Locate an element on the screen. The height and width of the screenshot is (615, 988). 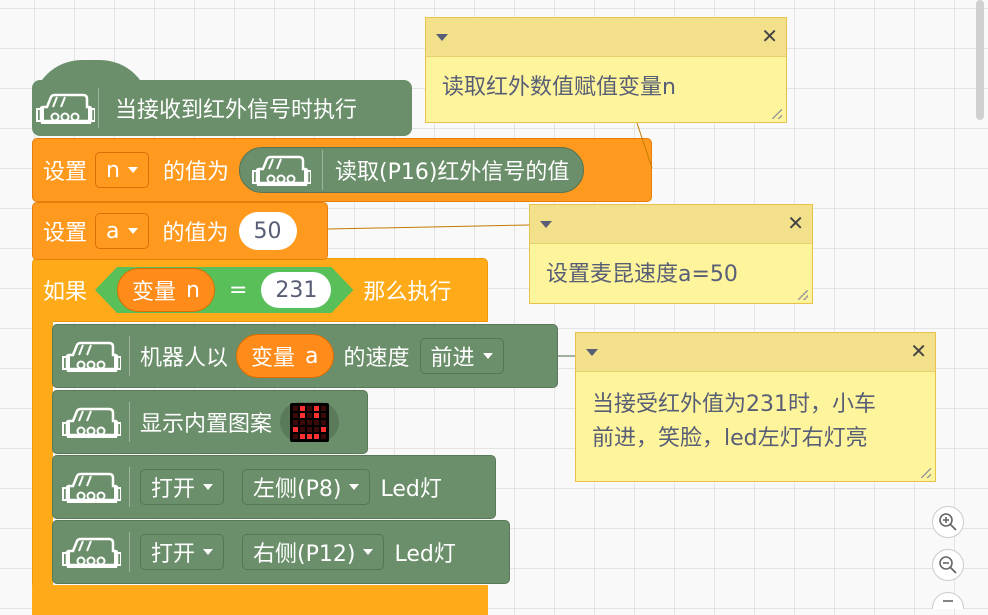
dropdown-value: n is located at coordinates (113, 170).